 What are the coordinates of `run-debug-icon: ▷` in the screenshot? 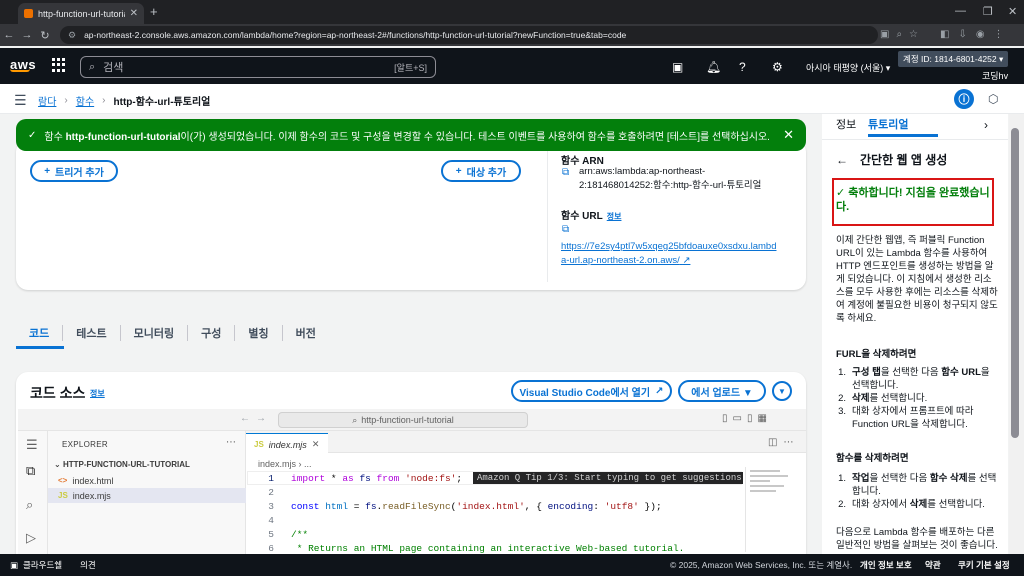 It's located at (31, 538).